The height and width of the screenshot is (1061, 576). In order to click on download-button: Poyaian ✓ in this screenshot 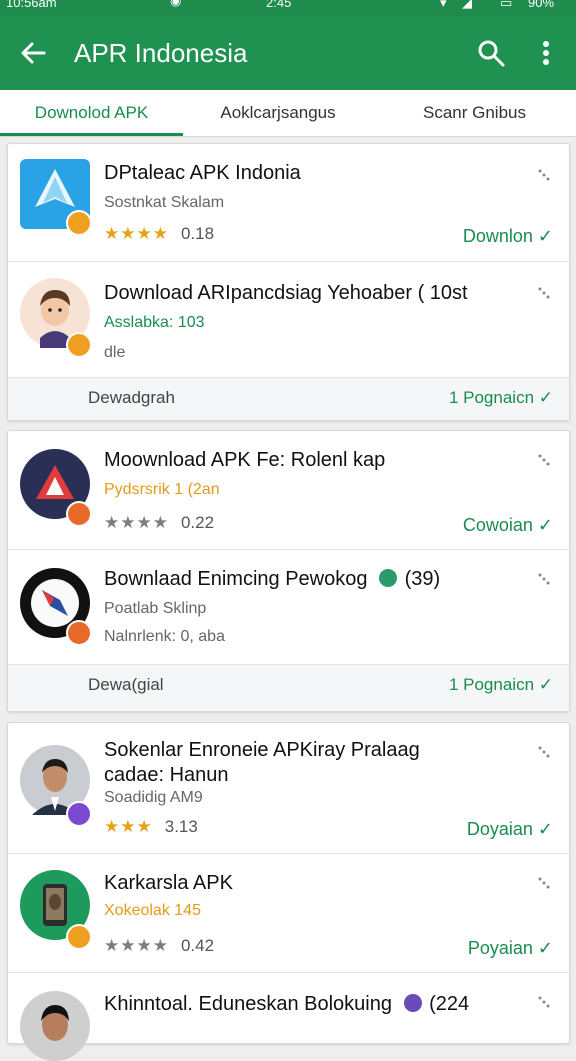, I will do `click(510, 948)`.